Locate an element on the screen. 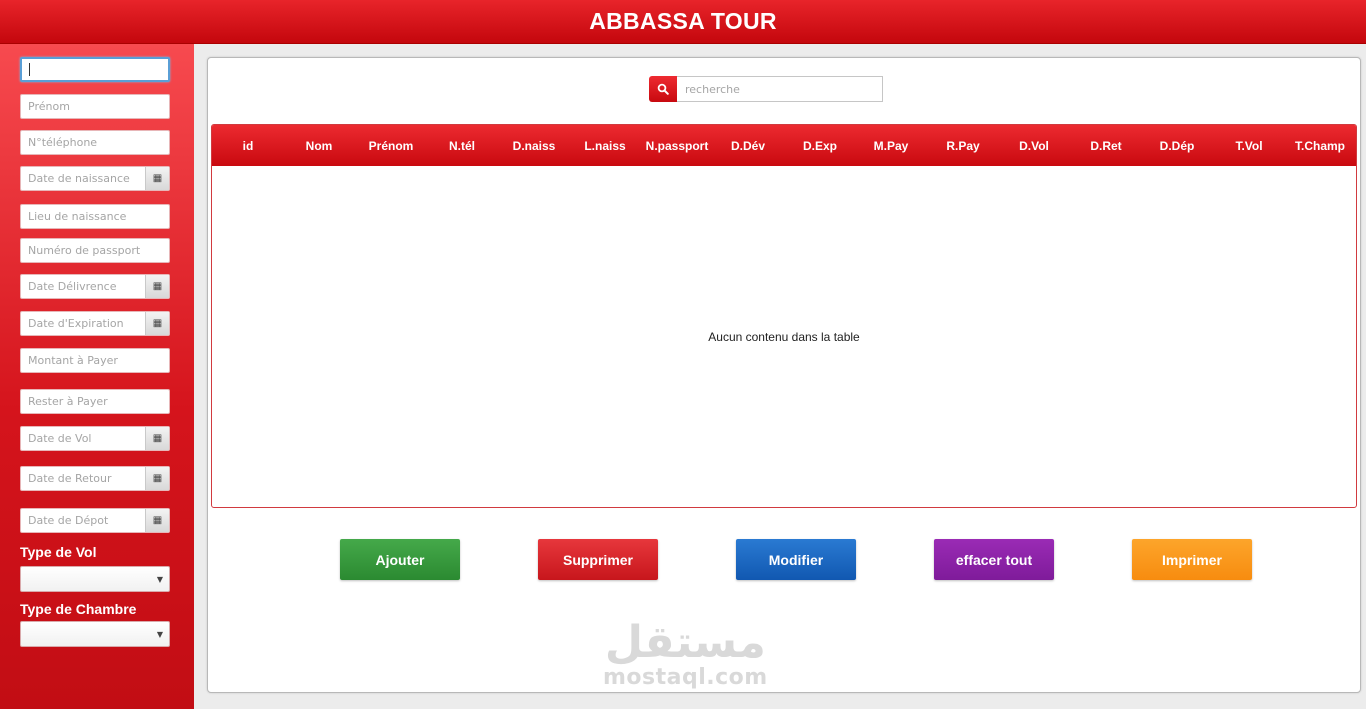 This screenshot has width=1366, height=709. passport-input: Numéro de passport is located at coordinates (95, 250).